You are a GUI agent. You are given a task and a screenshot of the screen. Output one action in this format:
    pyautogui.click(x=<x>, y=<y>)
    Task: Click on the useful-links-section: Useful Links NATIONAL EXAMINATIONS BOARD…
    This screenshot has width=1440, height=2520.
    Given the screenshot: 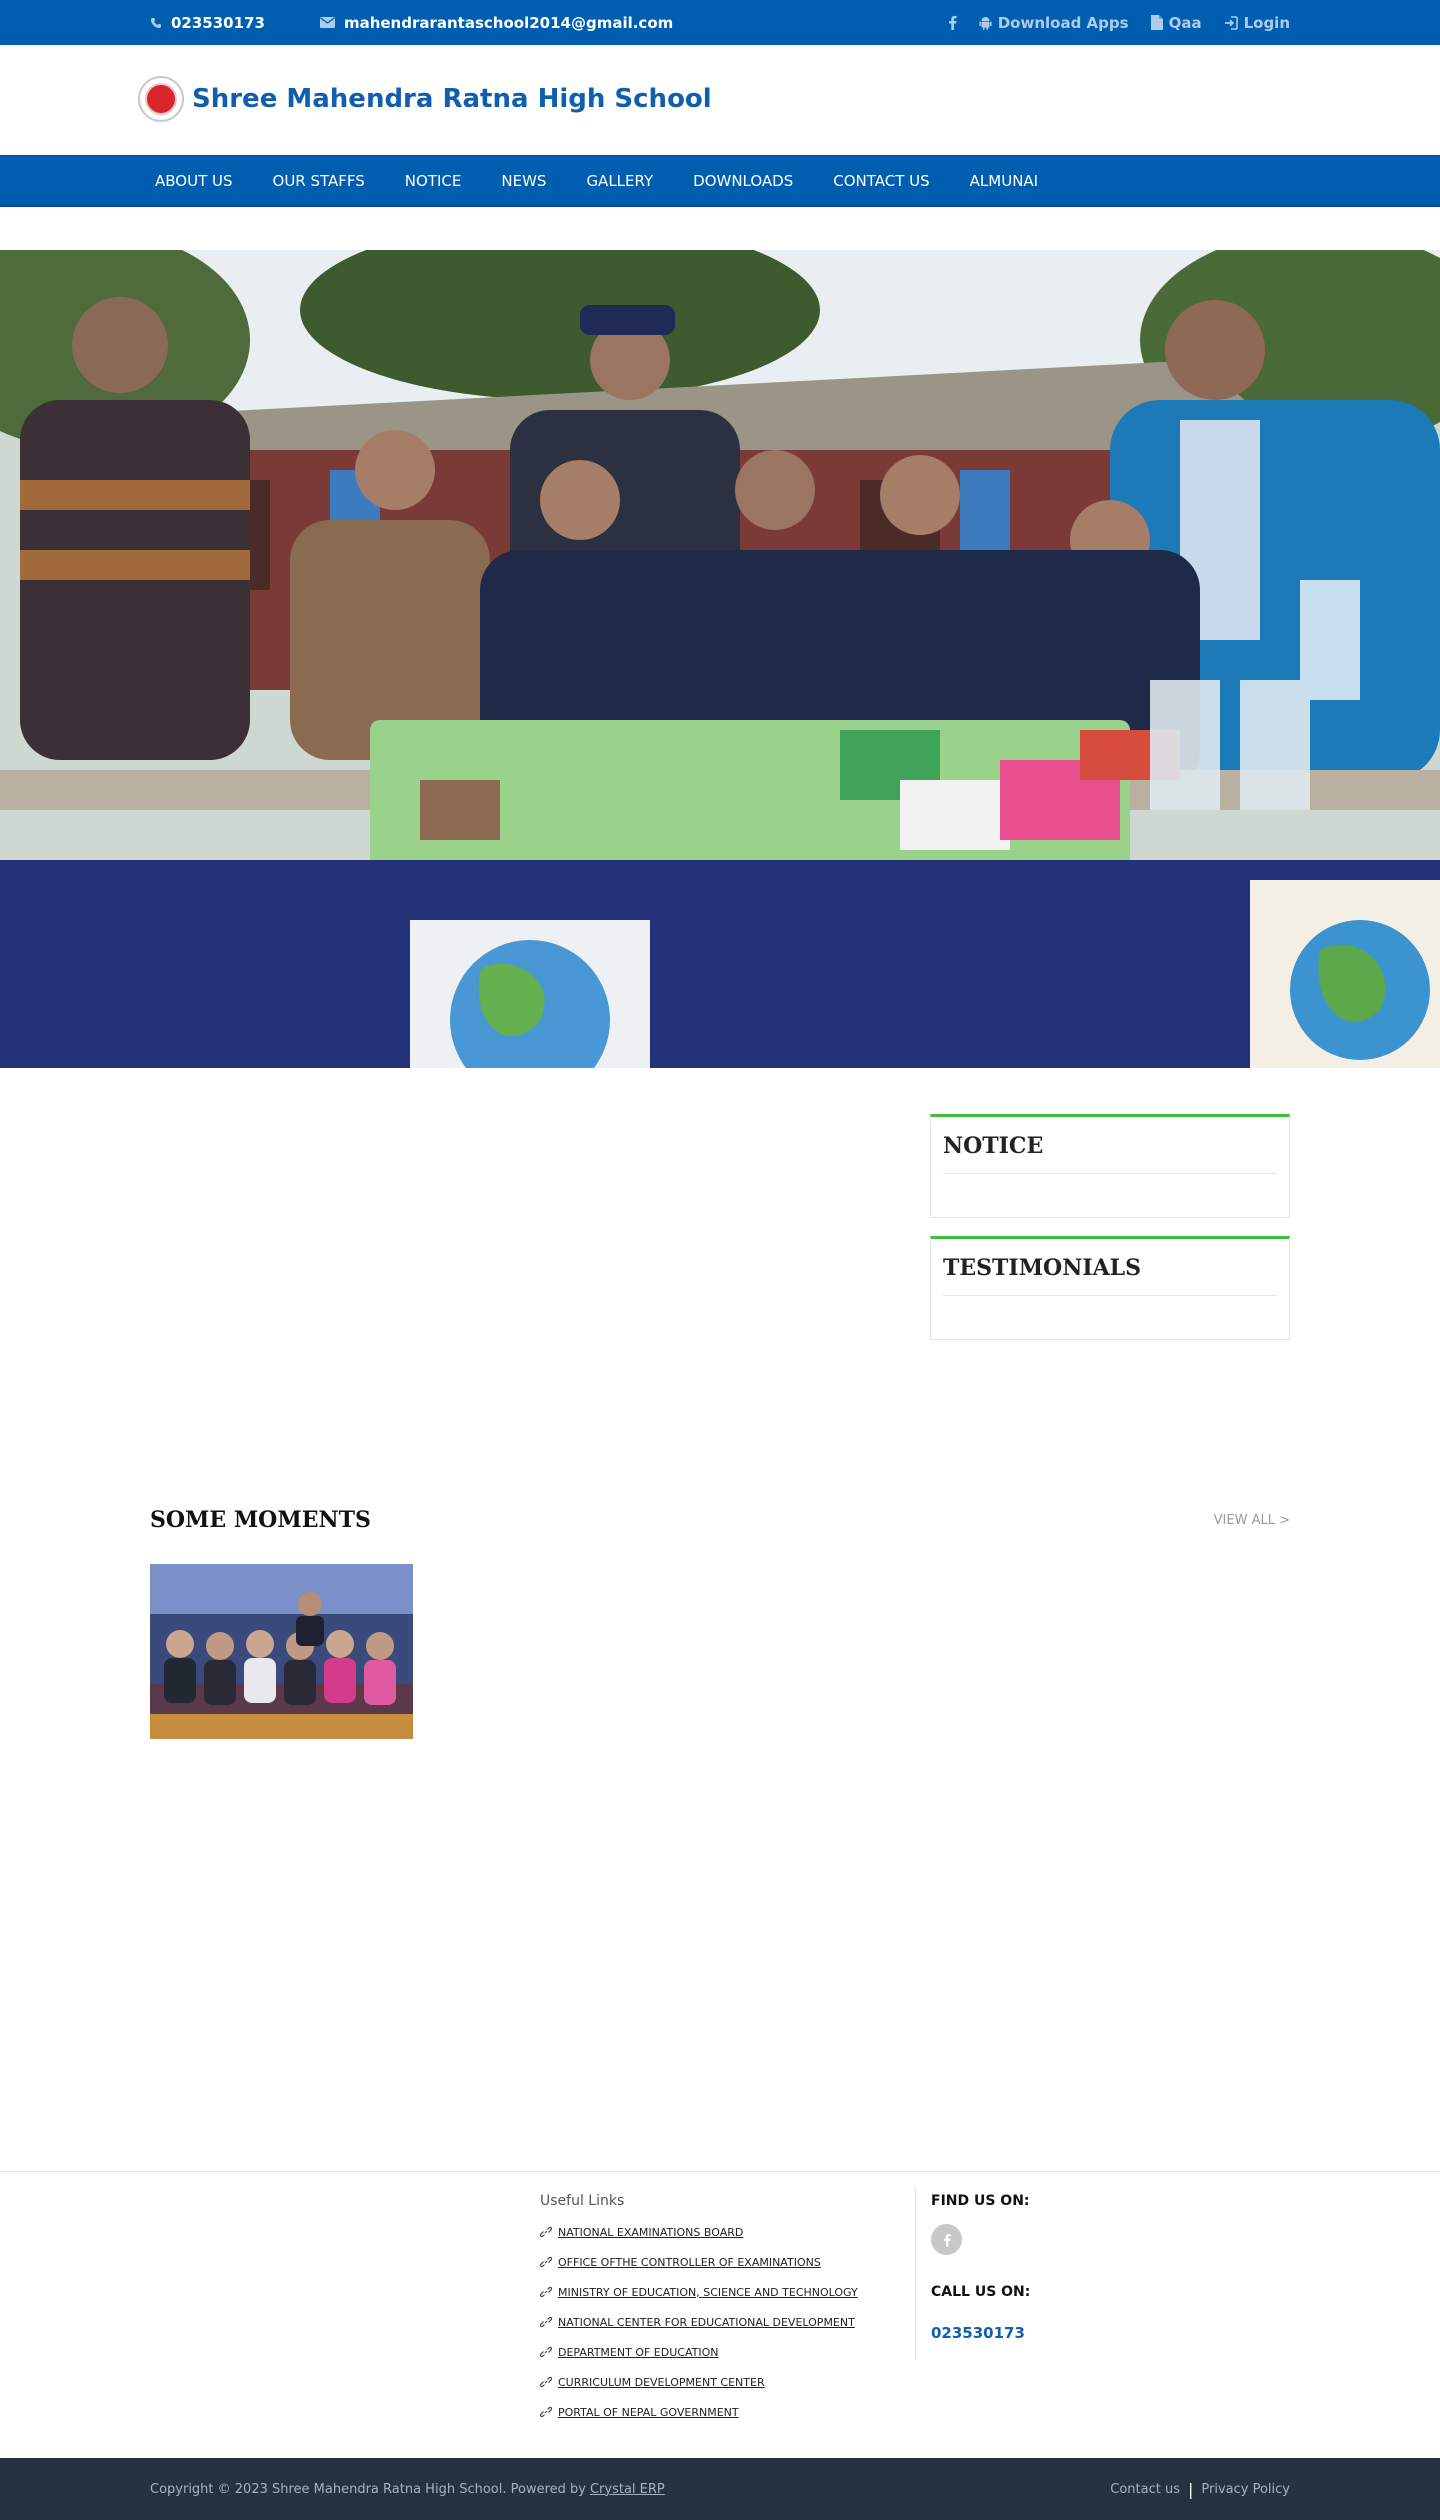 What is the action you would take?
    pyautogui.click(x=699, y=2310)
    